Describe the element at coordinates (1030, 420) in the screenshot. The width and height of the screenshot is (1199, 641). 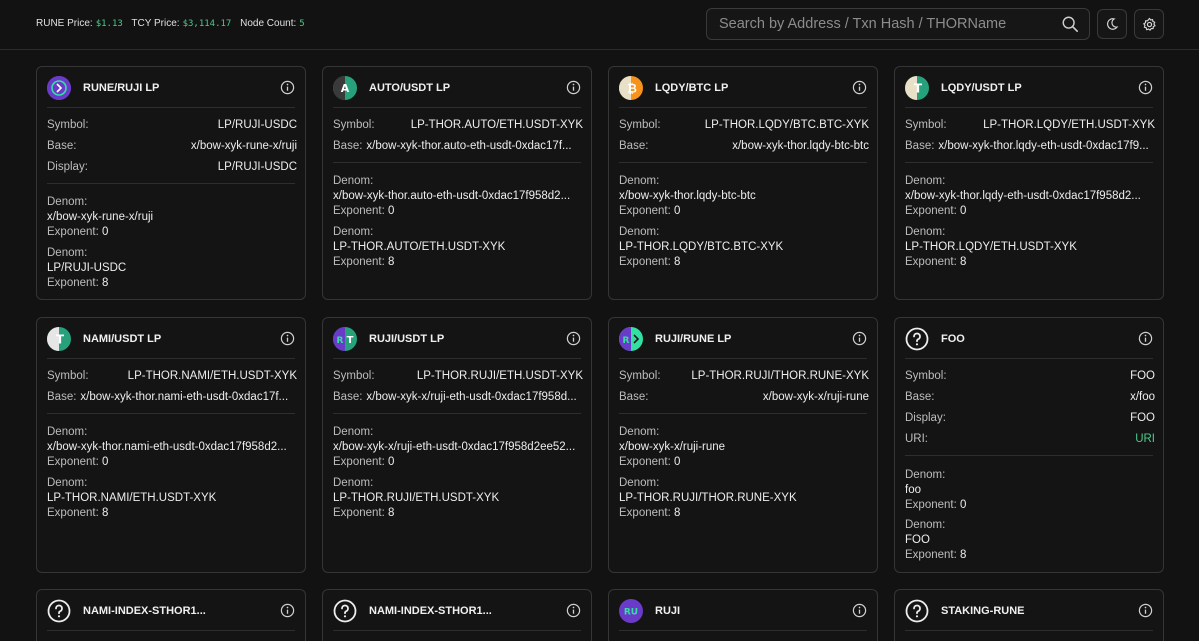
I see `display-row: Display: FOO` at that location.